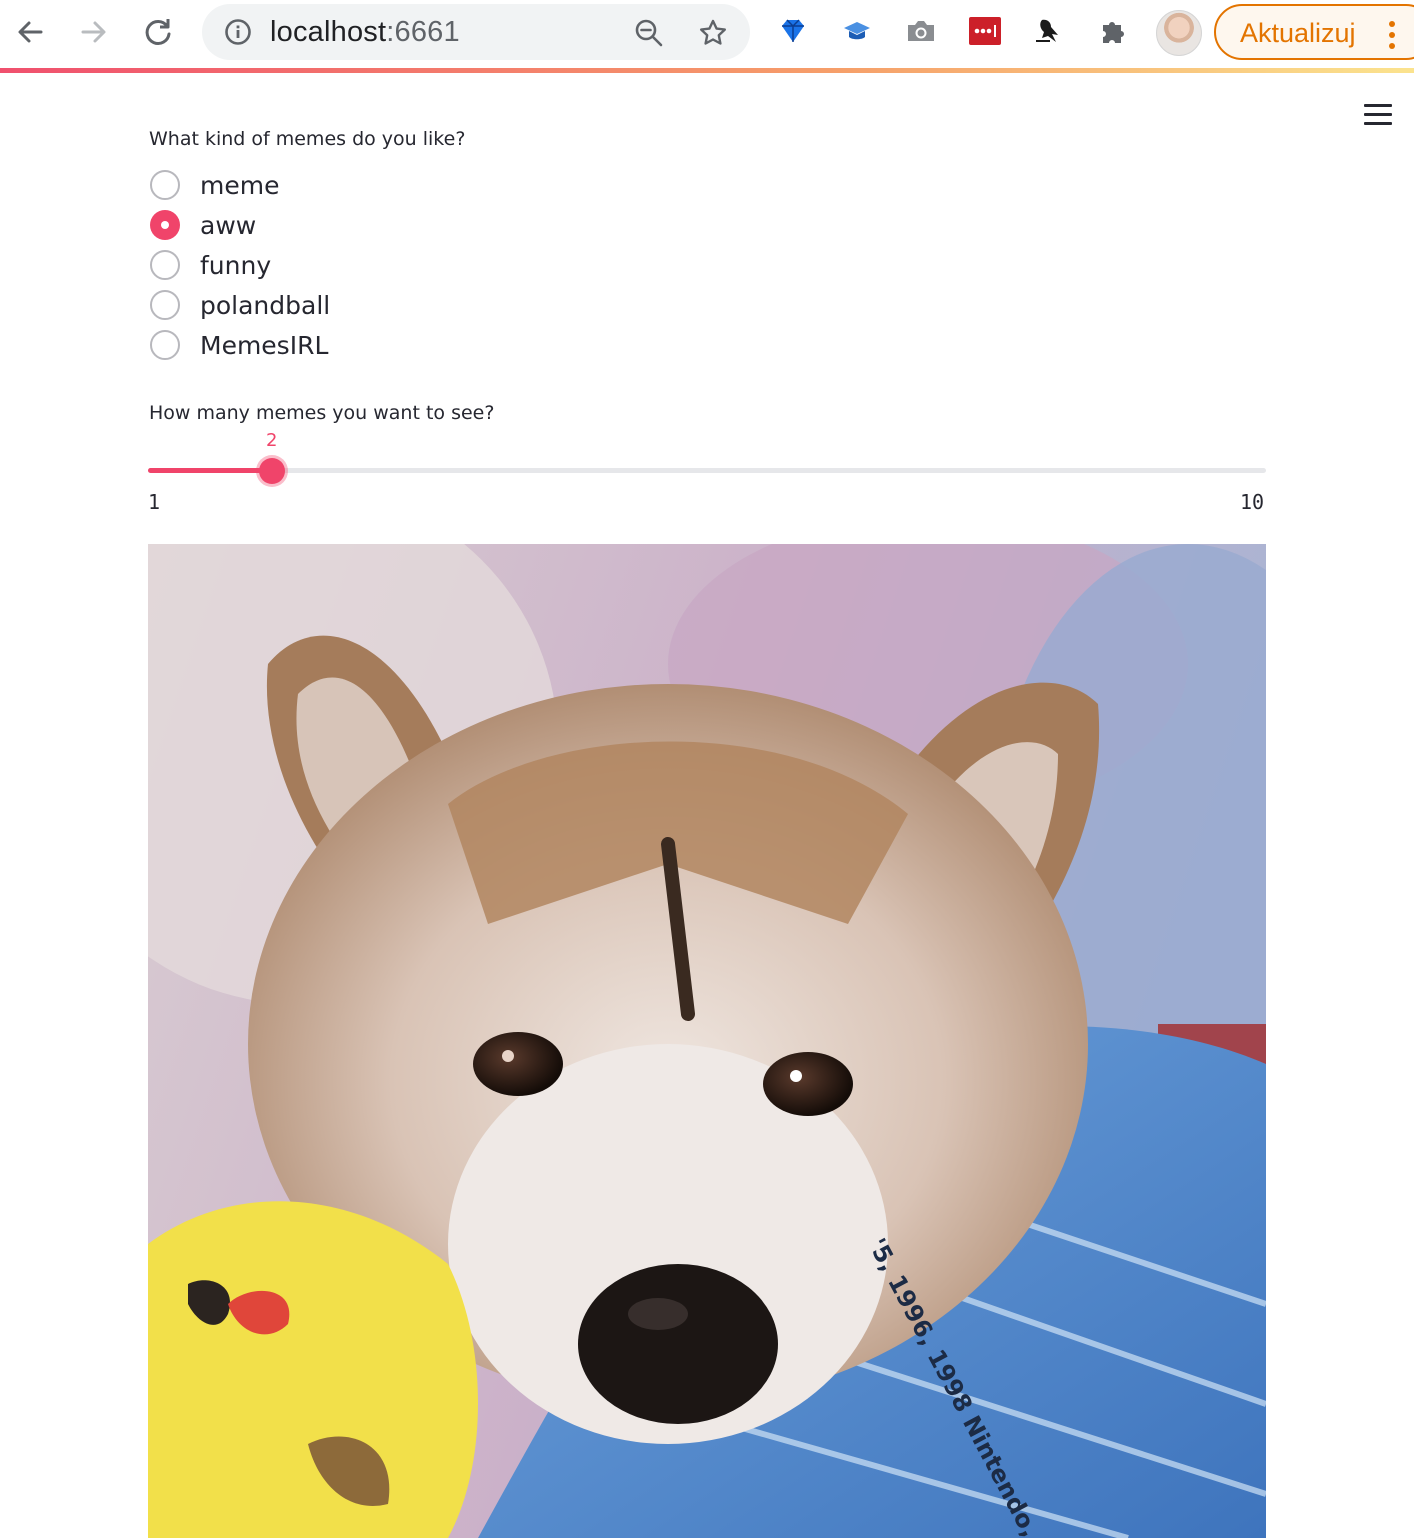 Image resolution: width=1414 pixels, height=1538 pixels. I want to click on slider-current-value: 2, so click(272, 440).